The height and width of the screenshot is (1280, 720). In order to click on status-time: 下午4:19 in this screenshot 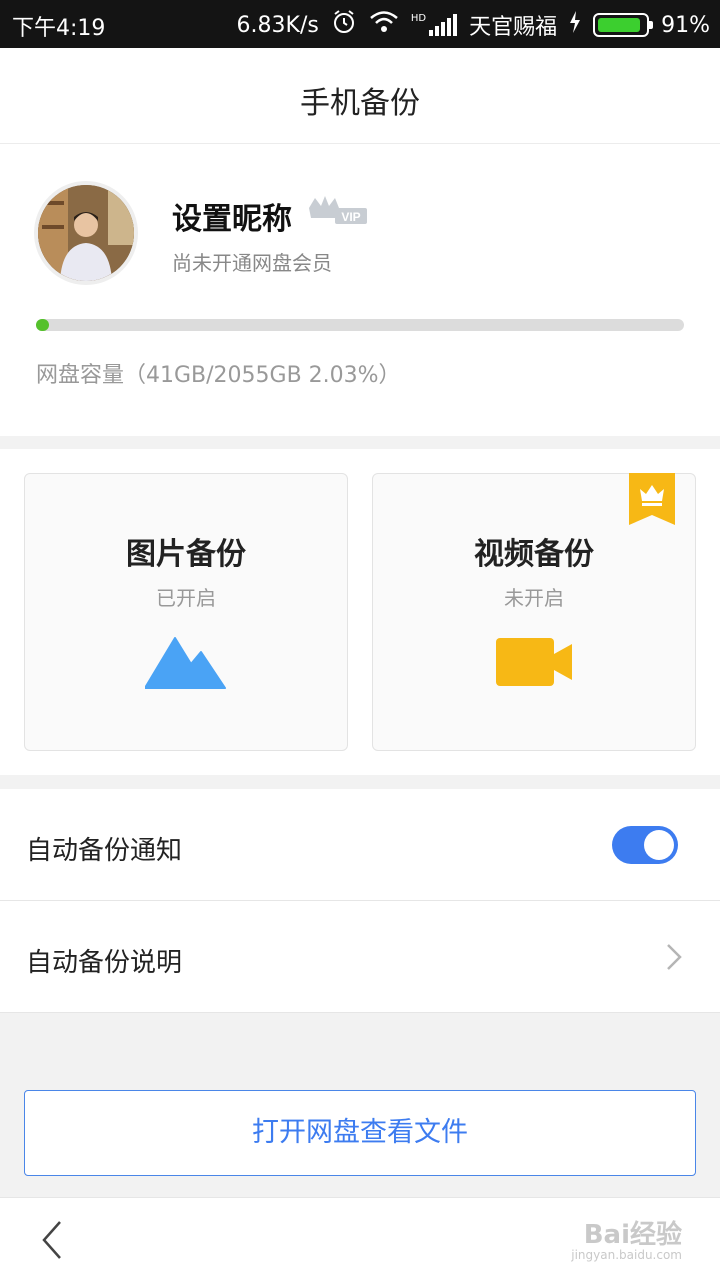, I will do `click(59, 28)`.